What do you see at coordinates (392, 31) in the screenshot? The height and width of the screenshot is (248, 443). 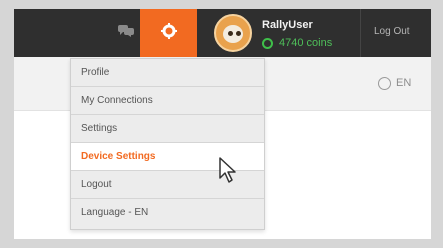 I see `logout-link: Log Out` at bounding box center [392, 31].